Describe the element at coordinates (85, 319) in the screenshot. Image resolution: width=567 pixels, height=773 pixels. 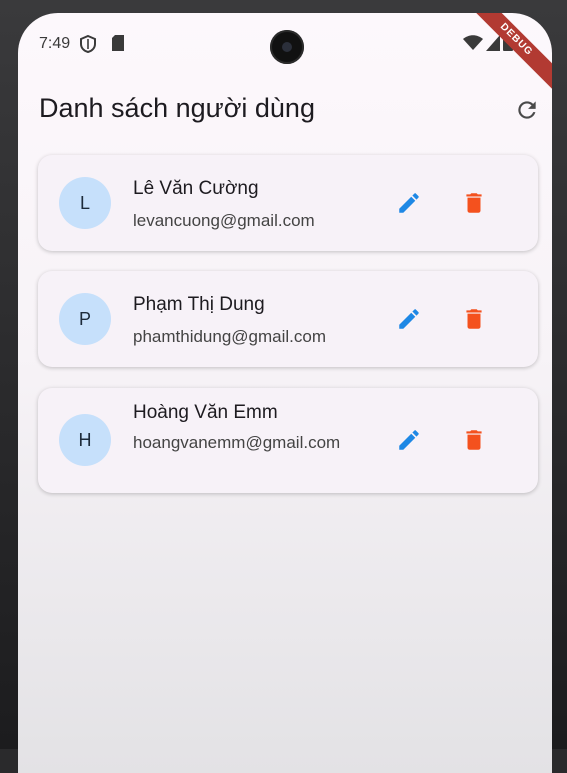
I see `avatar: P` at that location.